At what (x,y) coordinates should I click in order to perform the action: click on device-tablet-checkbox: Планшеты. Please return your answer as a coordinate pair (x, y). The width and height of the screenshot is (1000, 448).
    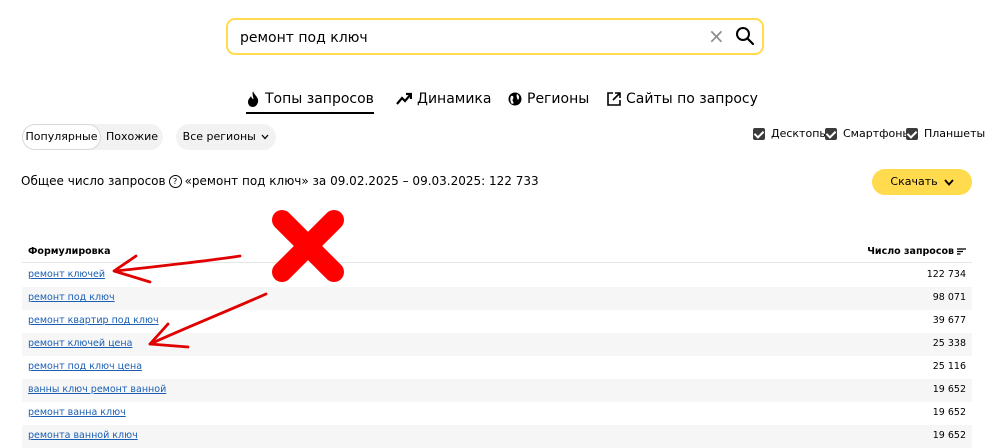
    Looking at the image, I should click on (945, 133).